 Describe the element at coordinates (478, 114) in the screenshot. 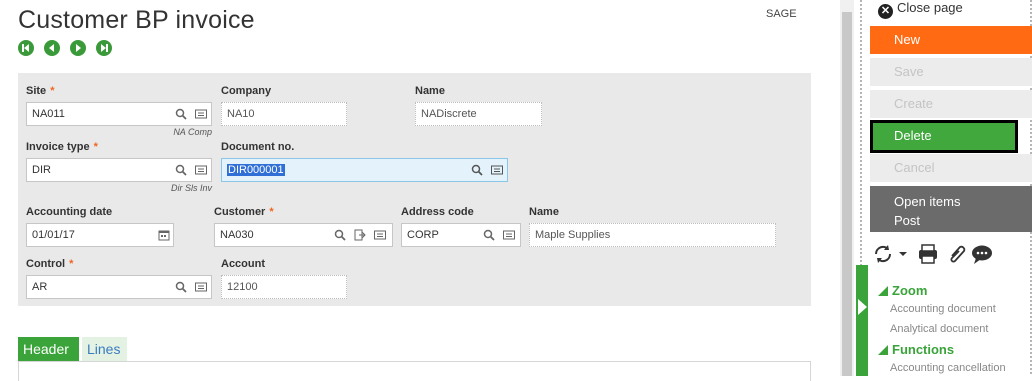

I see `company-name-field: NADiscrete` at that location.